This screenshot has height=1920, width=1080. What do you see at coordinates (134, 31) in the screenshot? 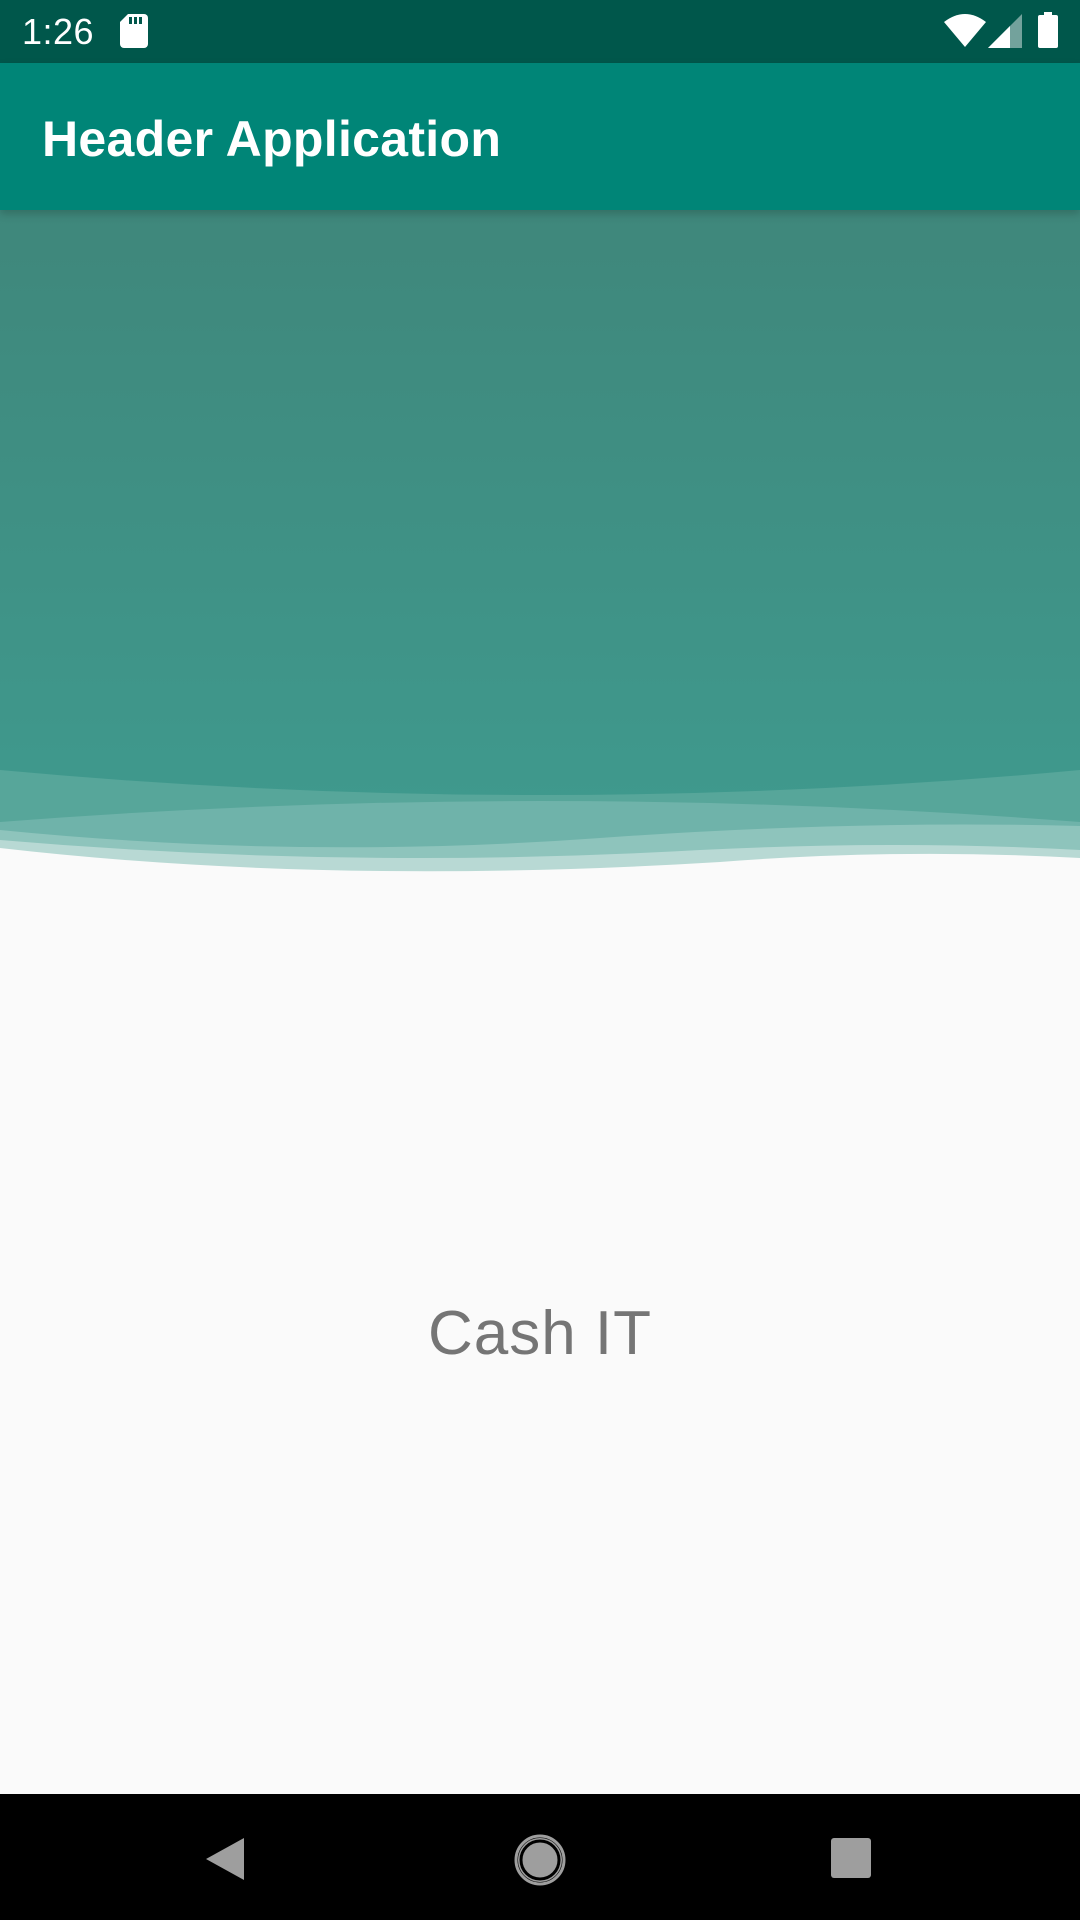
I see `sd-card-icon` at bounding box center [134, 31].